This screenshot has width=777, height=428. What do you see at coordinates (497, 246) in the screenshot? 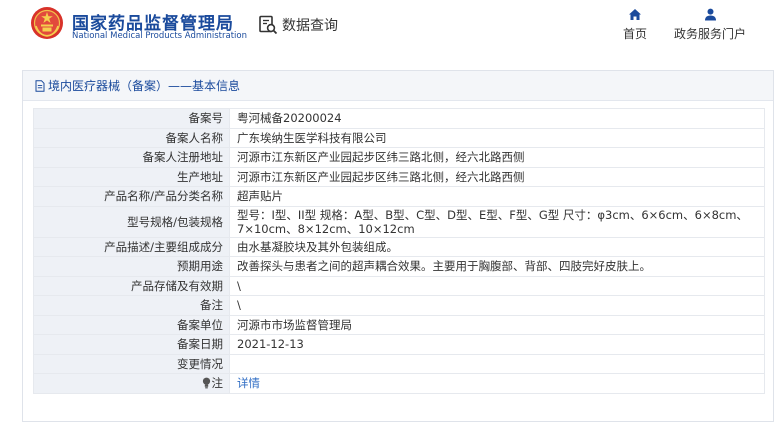
I see `row-value-description: 由水基凝胶块及其外包装组成。` at bounding box center [497, 246].